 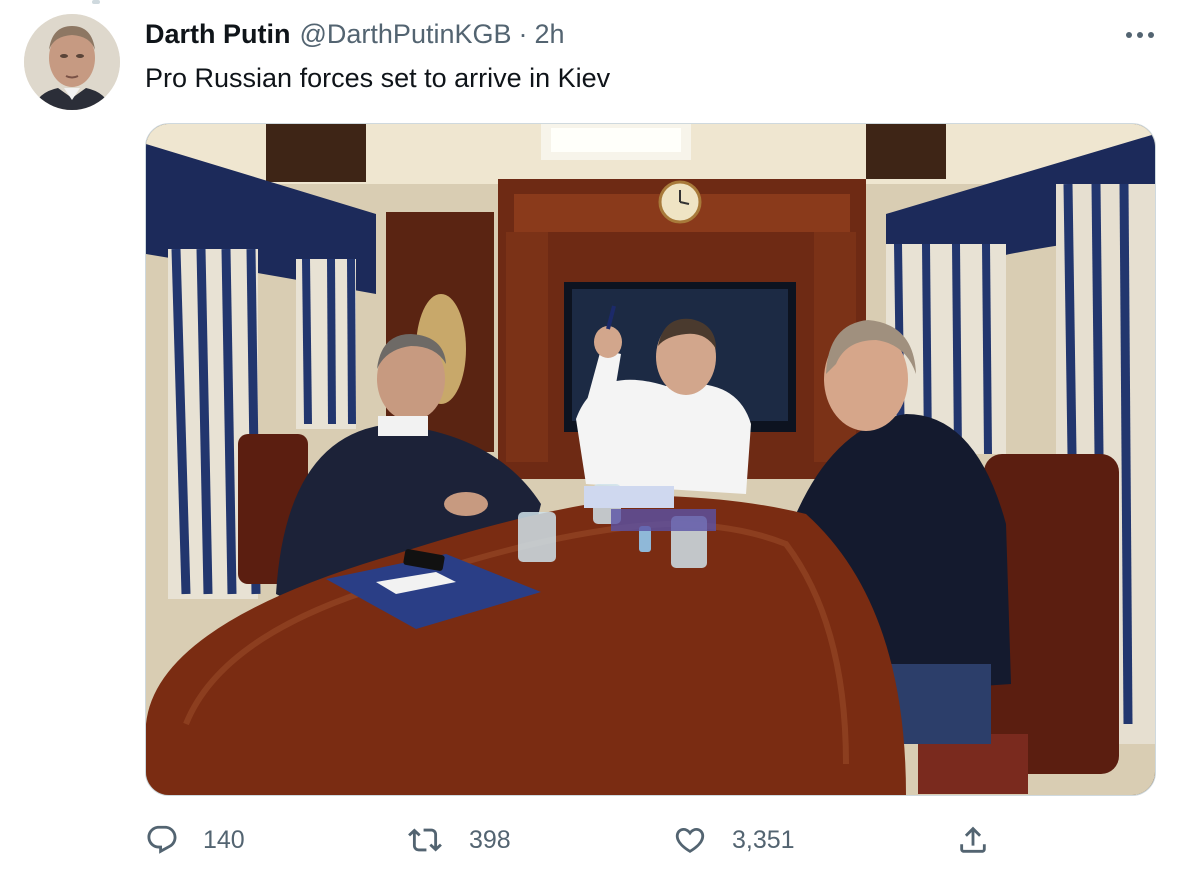 I want to click on author-handle: @DarthPutinKGB, so click(x=406, y=34).